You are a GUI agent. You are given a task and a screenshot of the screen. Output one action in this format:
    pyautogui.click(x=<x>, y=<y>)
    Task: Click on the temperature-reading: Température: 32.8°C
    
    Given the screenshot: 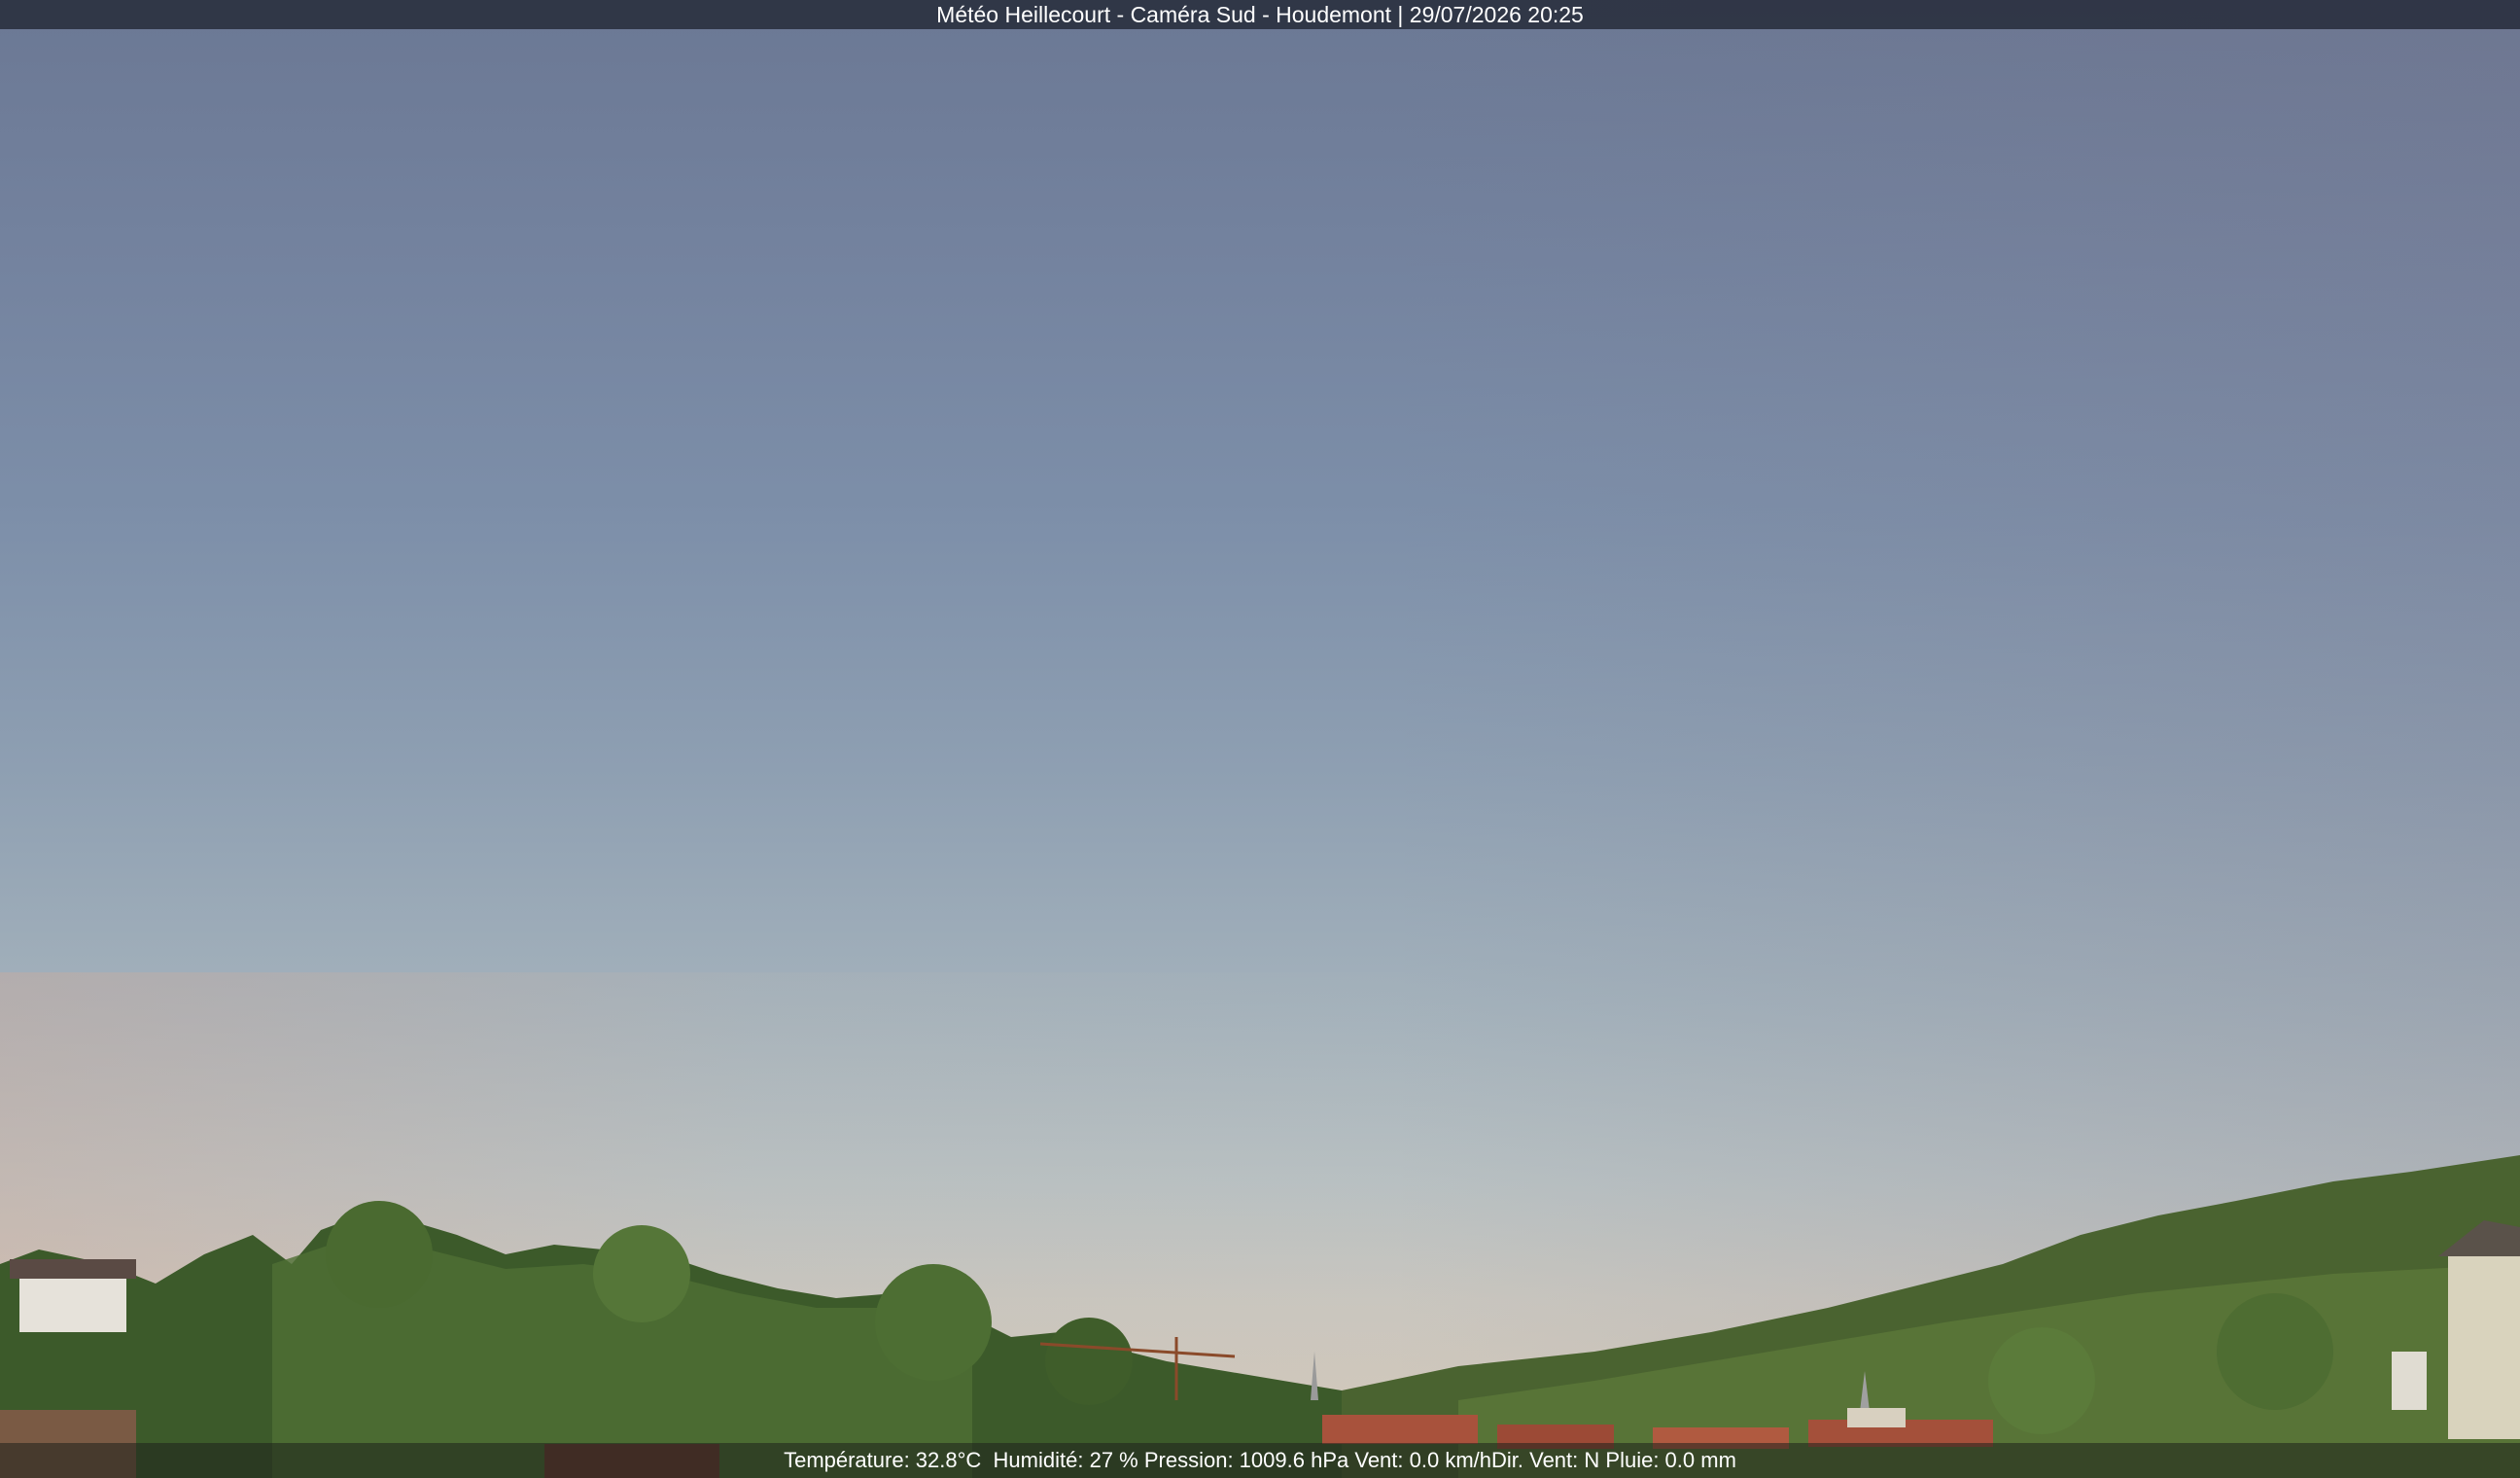 What is the action you would take?
    pyautogui.click(x=883, y=1460)
    